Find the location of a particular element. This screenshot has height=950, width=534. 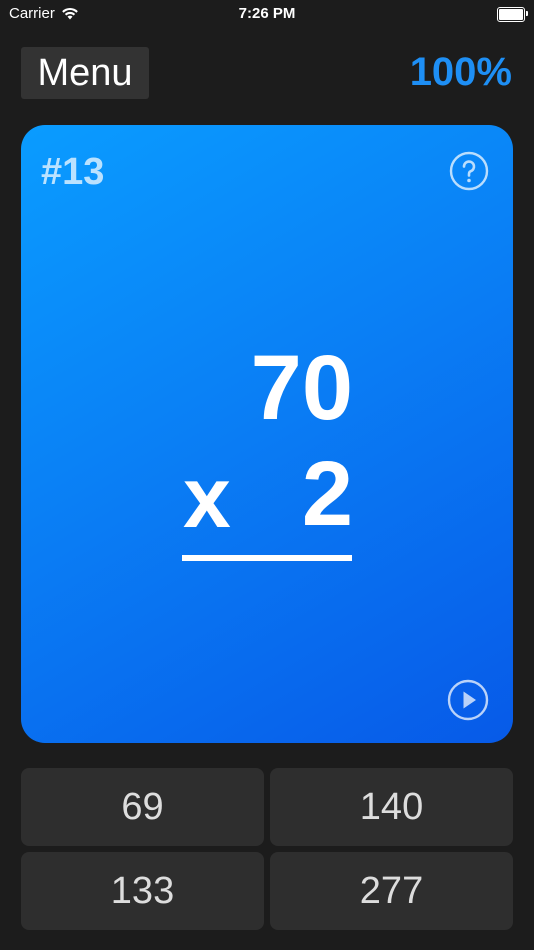

bottom-row: x 2 is located at coordinates (267, 498).